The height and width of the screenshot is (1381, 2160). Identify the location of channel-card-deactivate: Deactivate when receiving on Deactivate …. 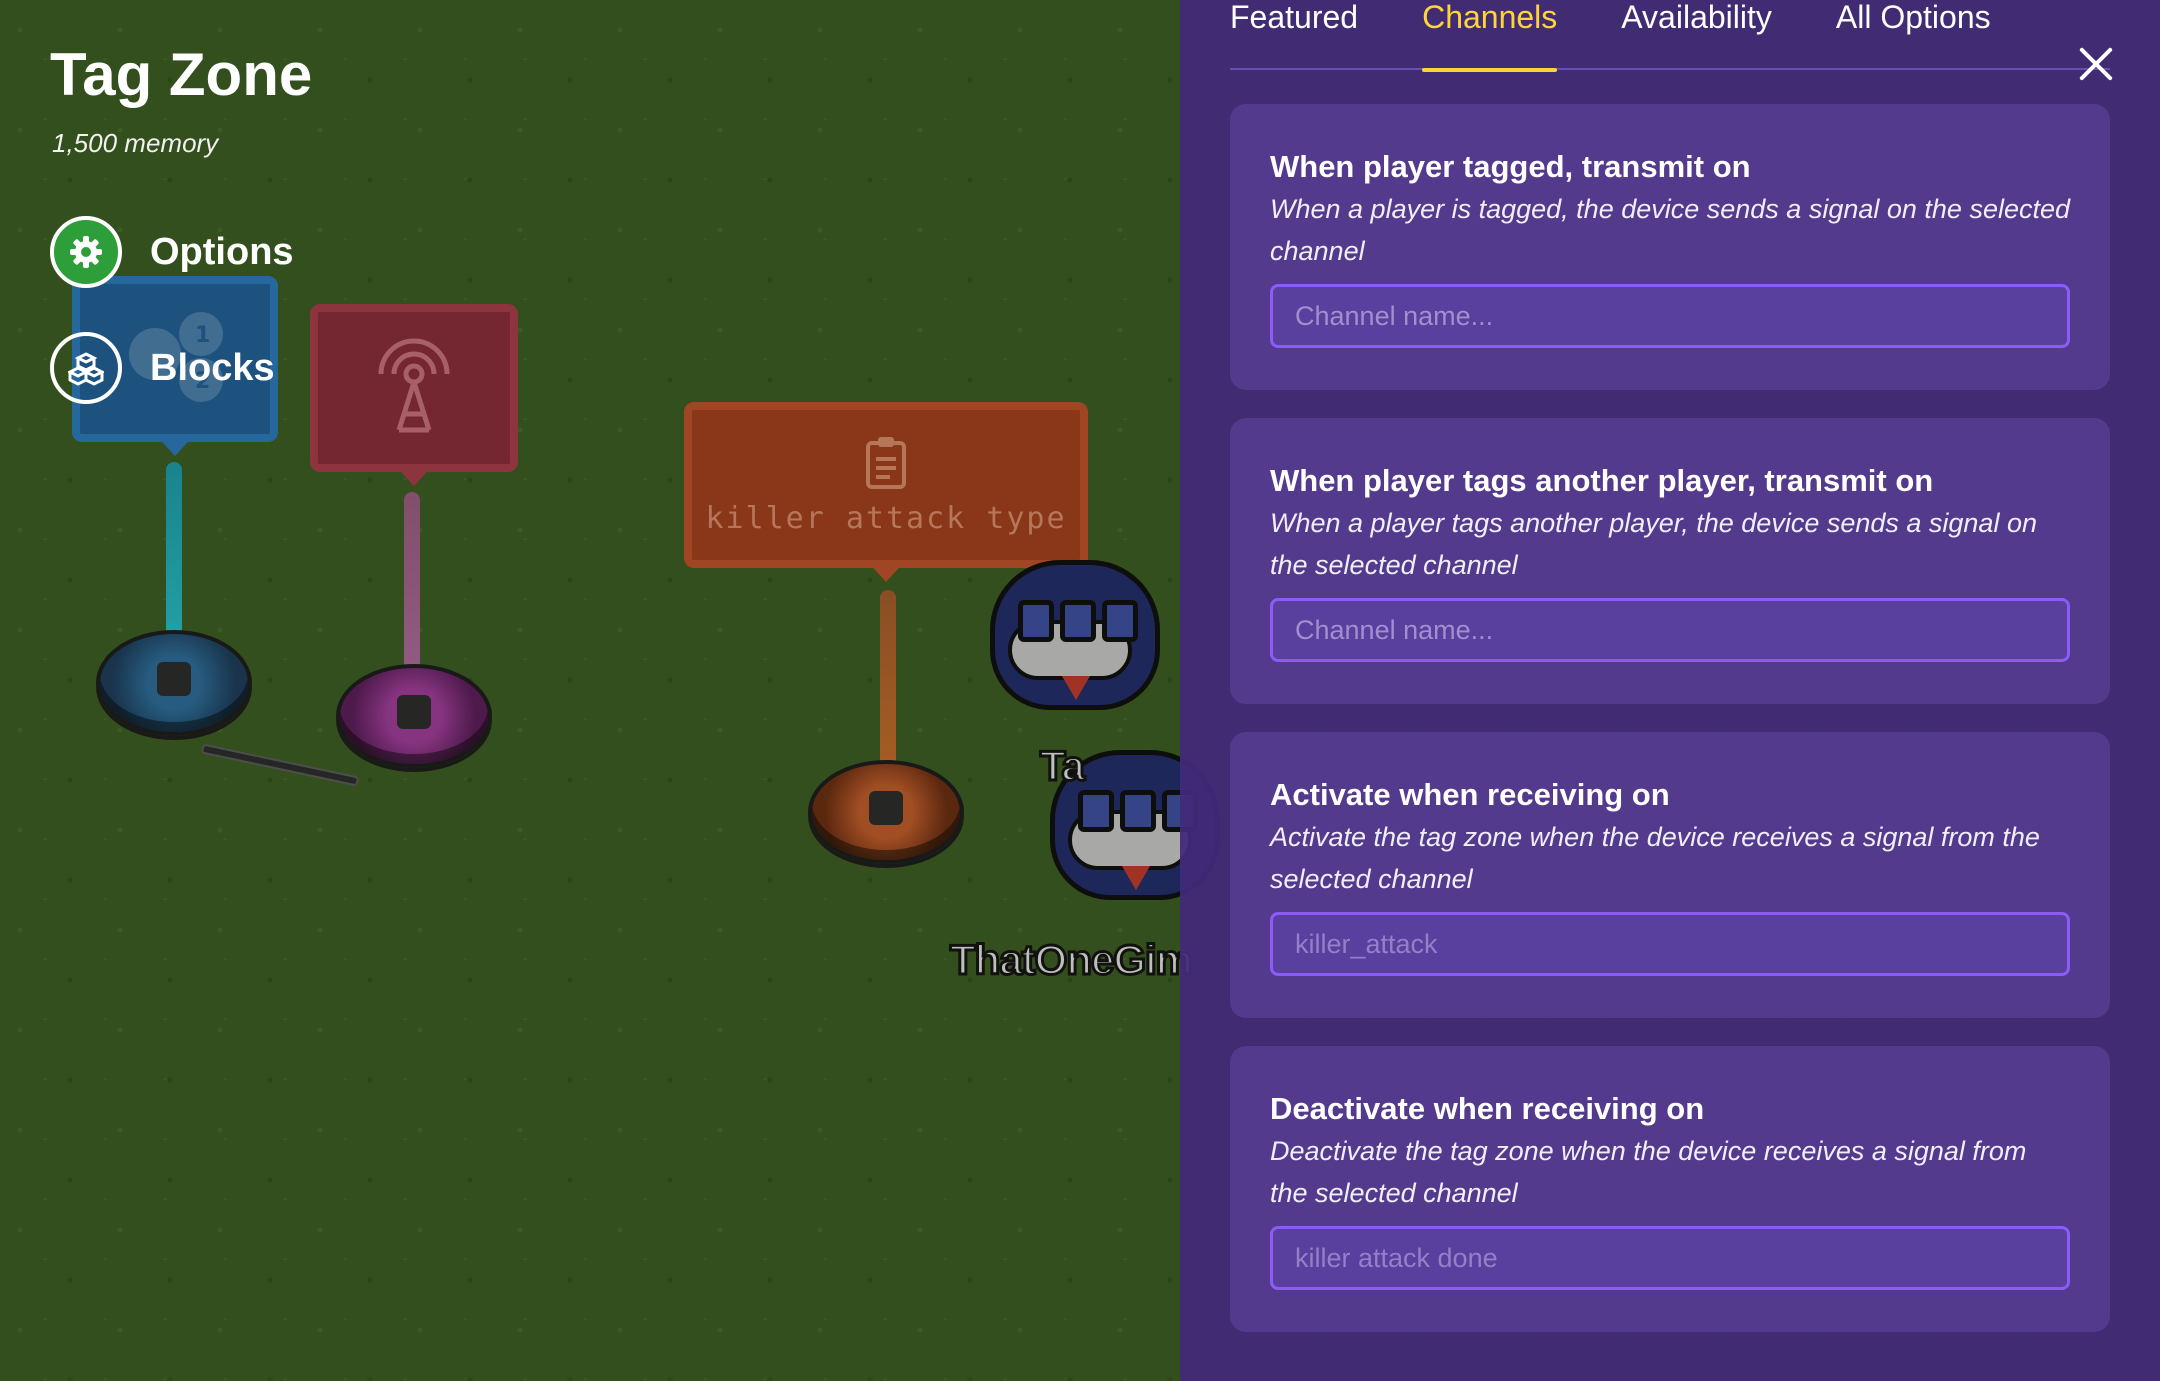
(1670, 1189).